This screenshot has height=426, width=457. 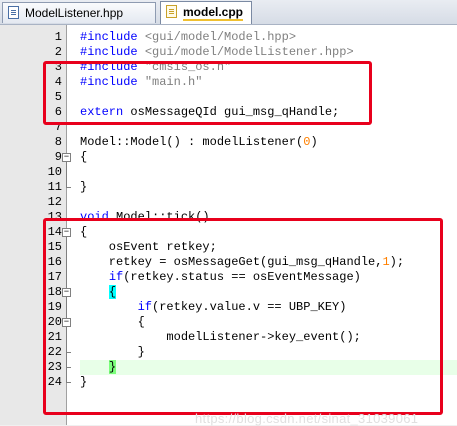 I want to click on code-line: Model::Model() : modelListener(0), so click(x=199, y=142).